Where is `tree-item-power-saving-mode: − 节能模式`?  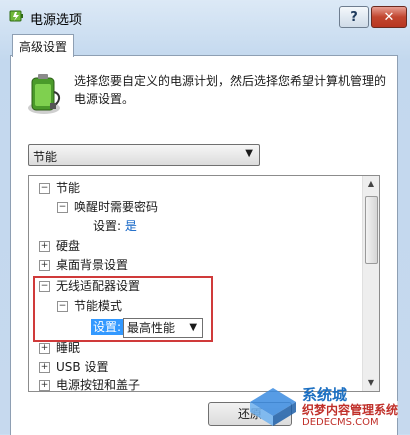
tree-item-power-saving-mode: − 节能模式 is located at coordinates (89, 306).